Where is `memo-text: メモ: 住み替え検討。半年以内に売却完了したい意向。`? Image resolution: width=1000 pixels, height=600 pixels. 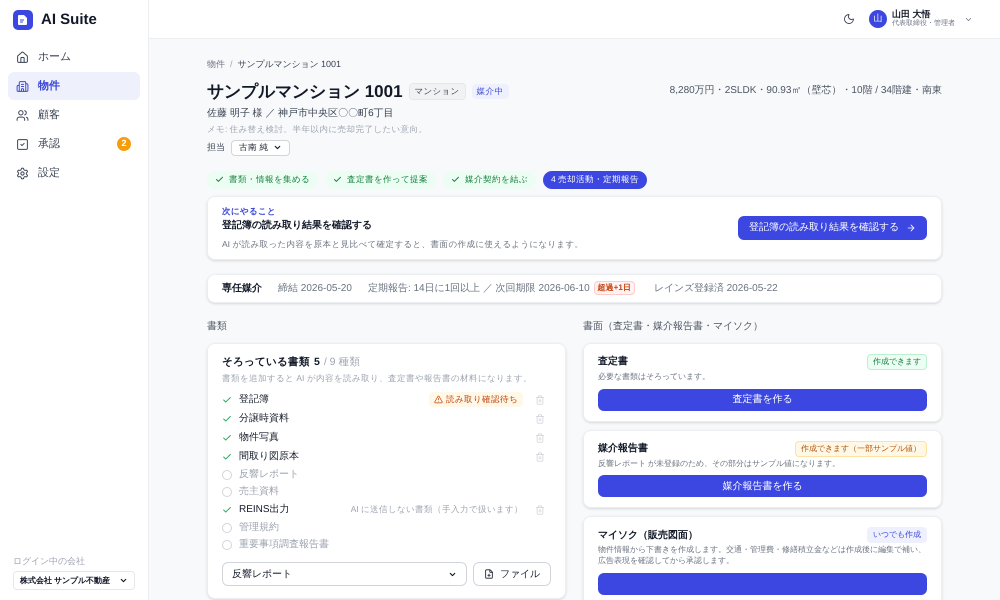 memo-text: メモ: 住み替え検討。半年以内に売却完了したい意向。 is located at coordinates (318, 129).